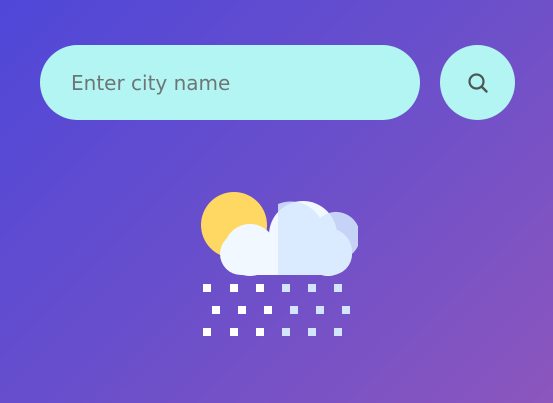  Describe the element at coordinates (279, 264) in the screenshot. I see `cloudy-snow-icon` at that location.